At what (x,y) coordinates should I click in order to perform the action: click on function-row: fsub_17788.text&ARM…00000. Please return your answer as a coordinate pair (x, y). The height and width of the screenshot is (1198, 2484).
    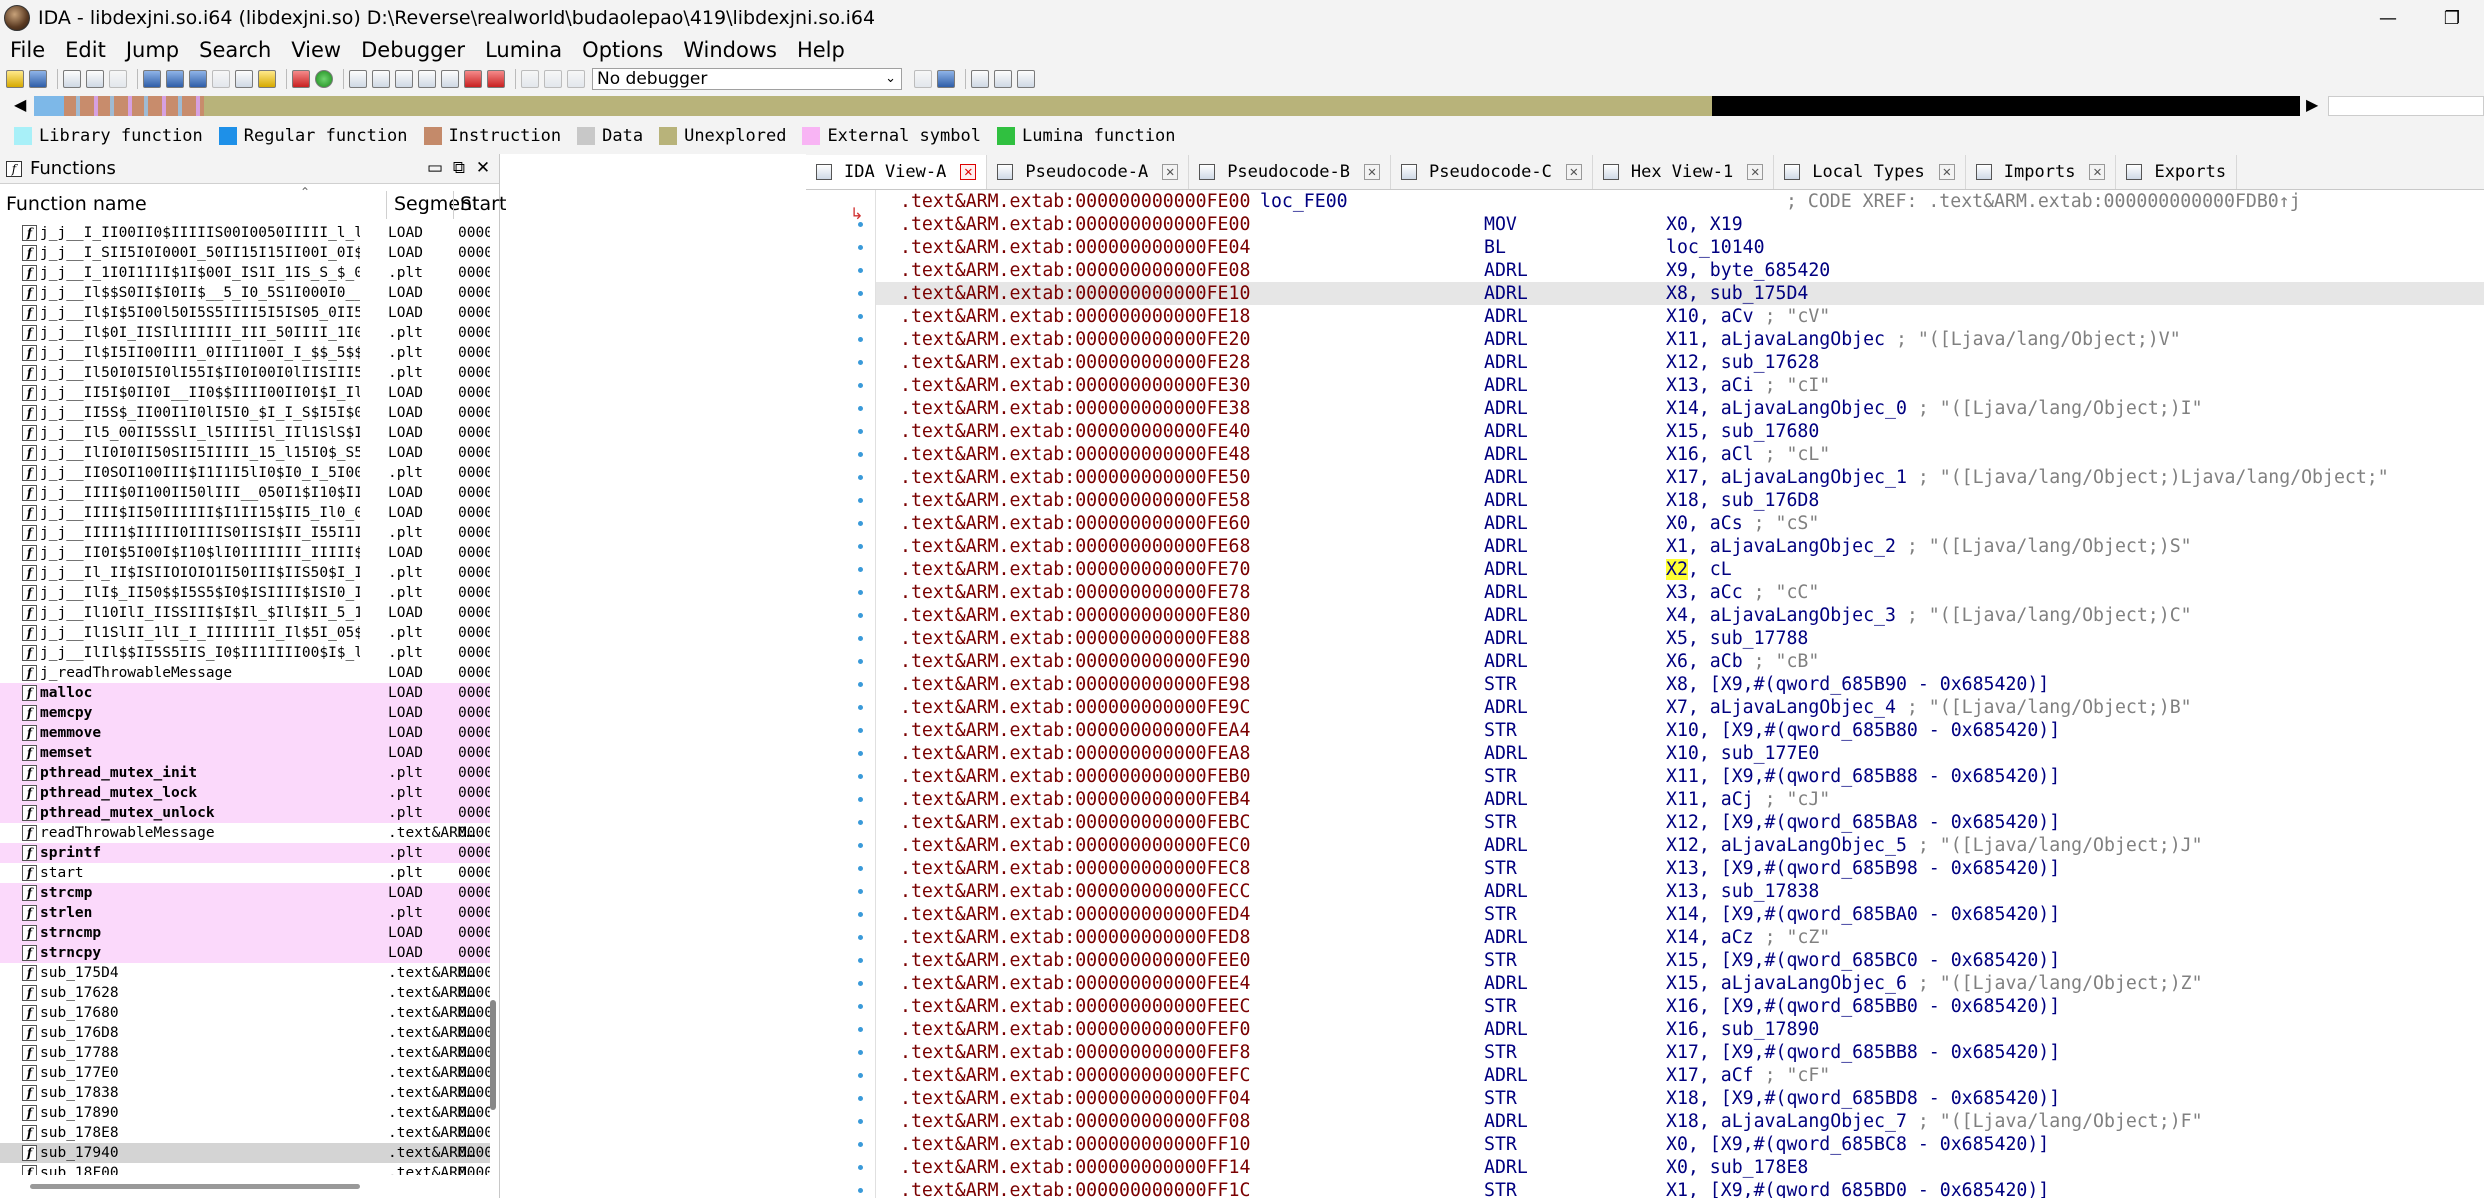
    Looking at the image, I should click on (245, 1053).